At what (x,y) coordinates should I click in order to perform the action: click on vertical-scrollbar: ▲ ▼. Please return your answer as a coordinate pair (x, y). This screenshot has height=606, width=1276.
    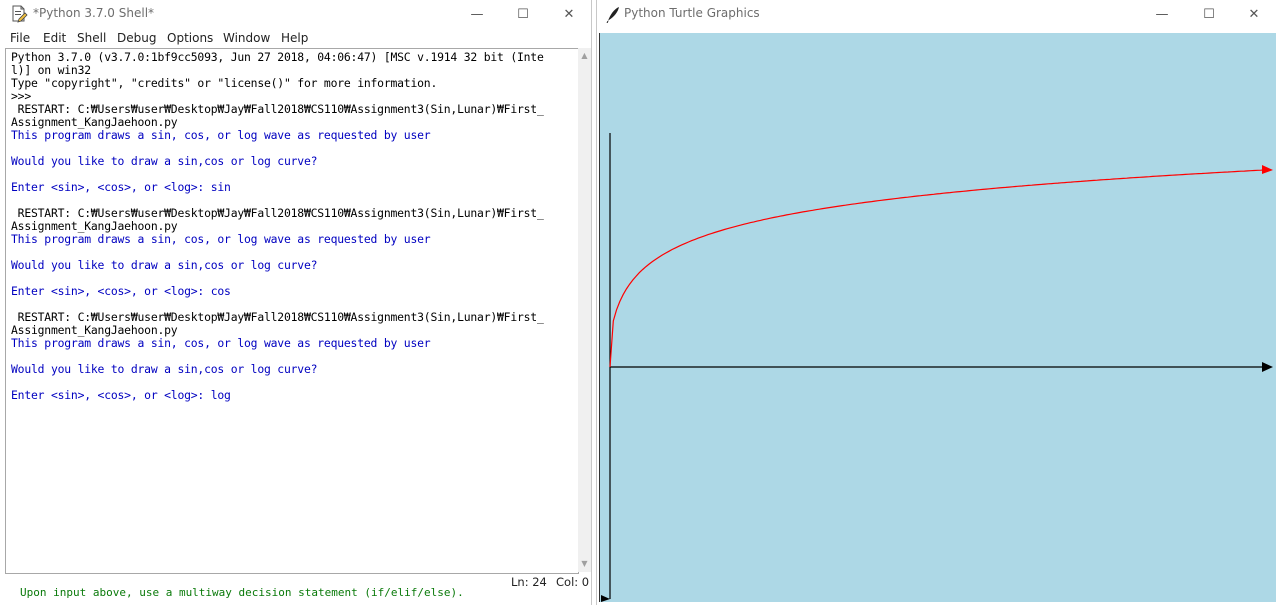
    Looking at the image, I should click on (584, 310).